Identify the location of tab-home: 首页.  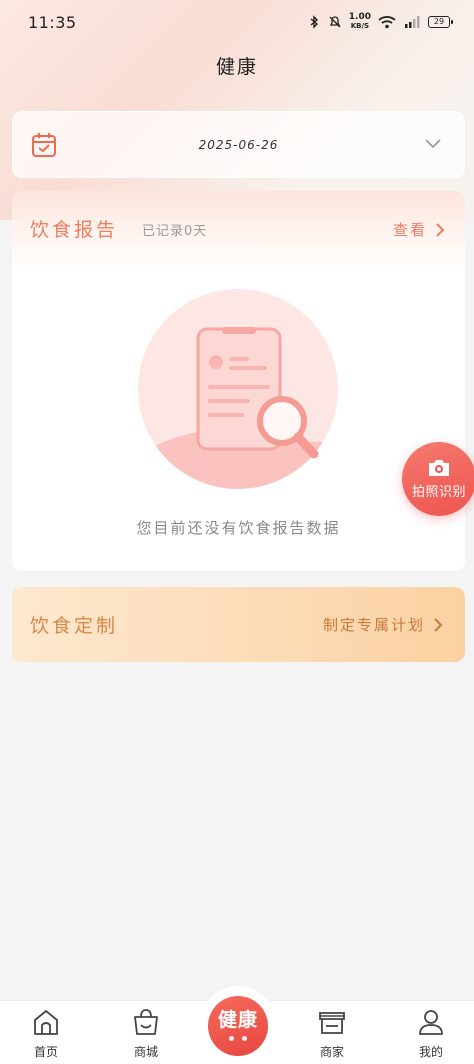
(46, 1033).